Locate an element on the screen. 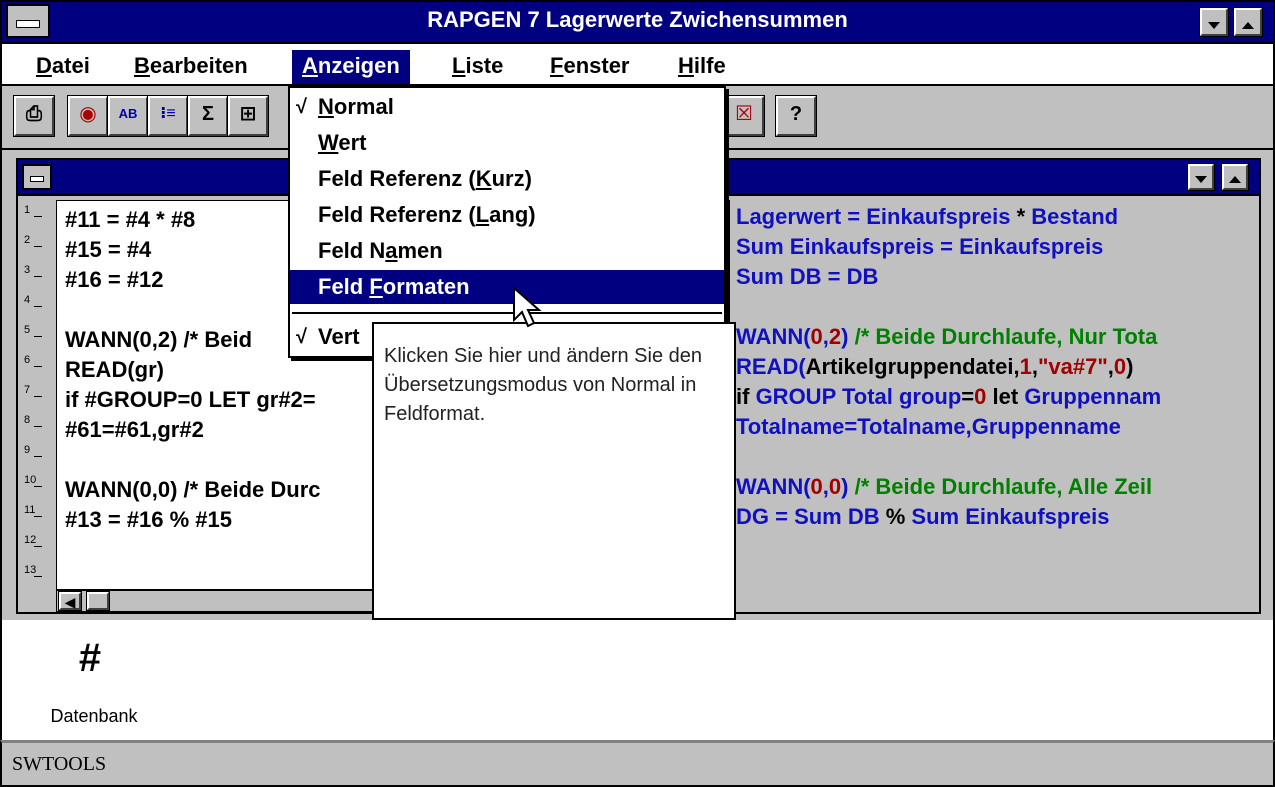 This screenshot has height=787, width=1275. code-token: Lagerwert = Einkaufspreis is located at coordinates (876, 216).